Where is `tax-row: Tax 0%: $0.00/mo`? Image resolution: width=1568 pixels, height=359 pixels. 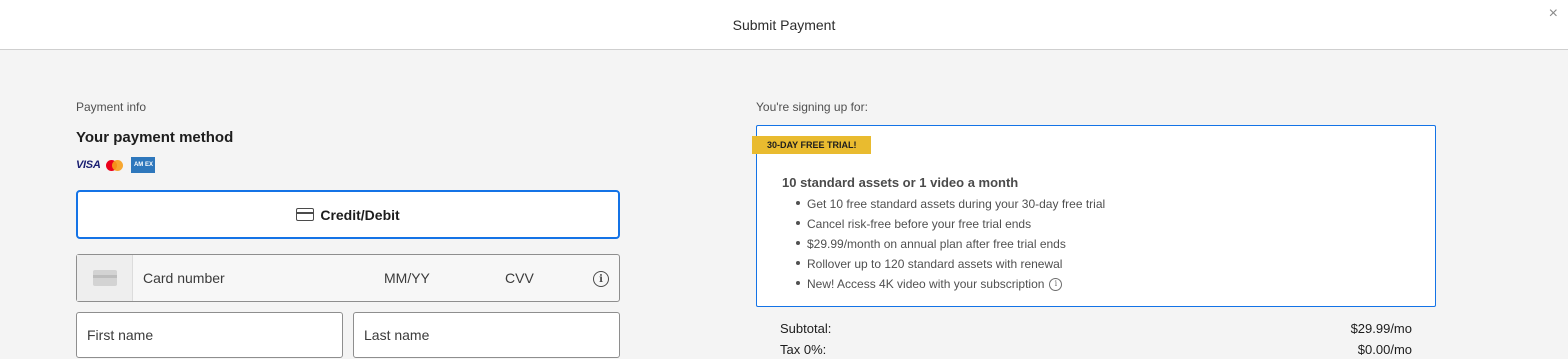 tax-row: Tax 0%: $0.00/mo is located at coordinates (1096, 349).